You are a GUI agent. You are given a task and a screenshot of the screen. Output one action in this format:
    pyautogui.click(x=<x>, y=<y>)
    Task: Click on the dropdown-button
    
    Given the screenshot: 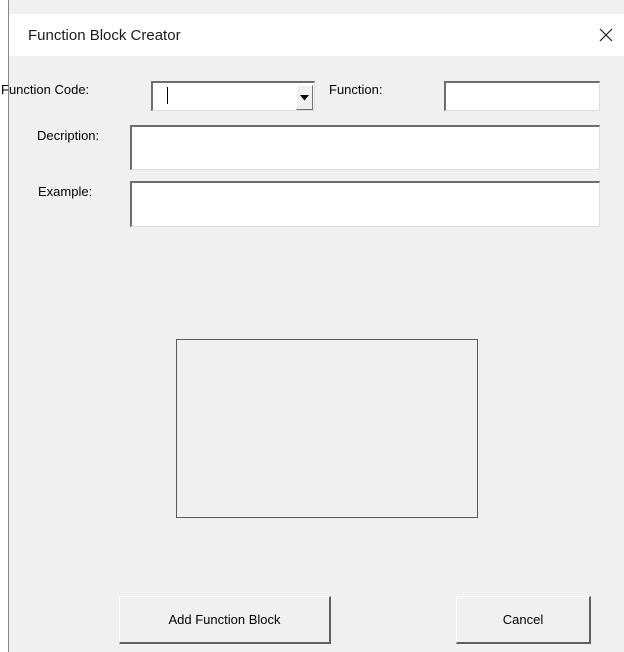 What is the action you would take?
    pyautogui.click(x=304, y=97)
    